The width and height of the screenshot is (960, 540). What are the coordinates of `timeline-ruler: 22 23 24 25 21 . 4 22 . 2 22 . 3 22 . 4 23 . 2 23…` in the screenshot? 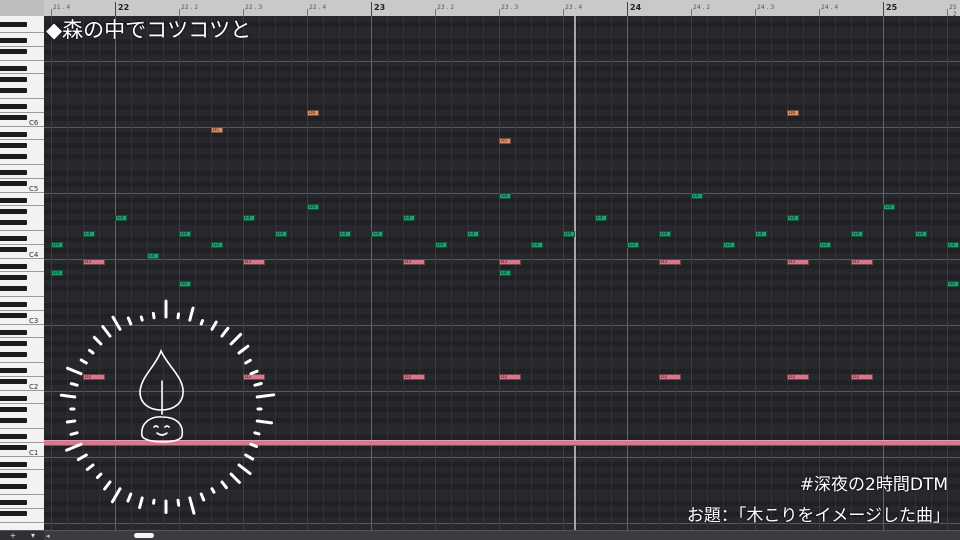 It's located at (502, 8).